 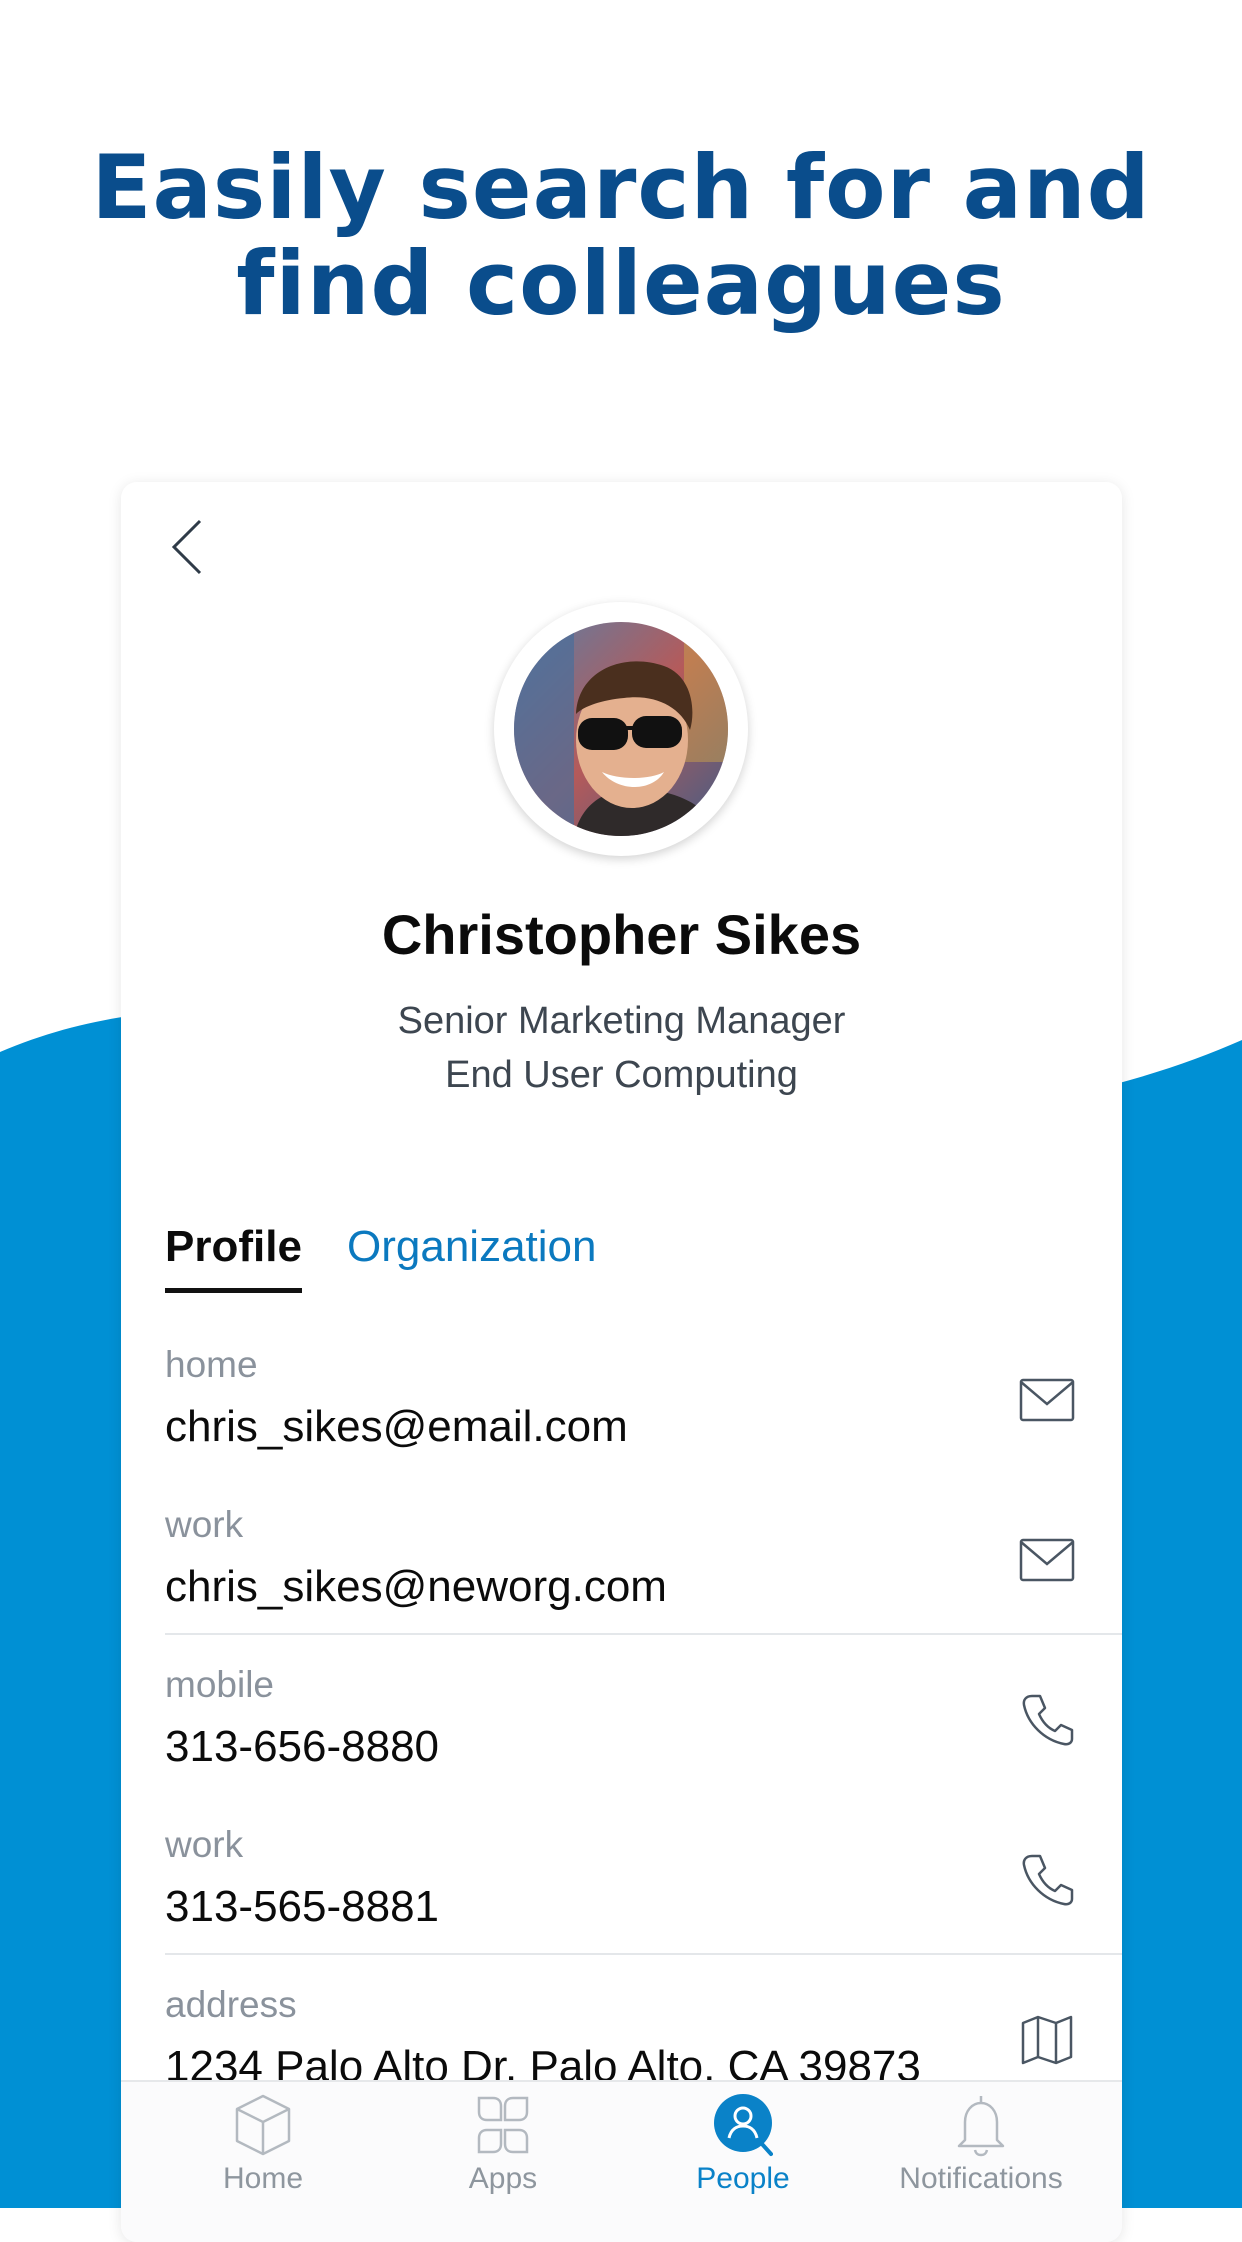 I want to click on profile-job-title: Senior Marketing Manager, so click(x=621, y=1021).